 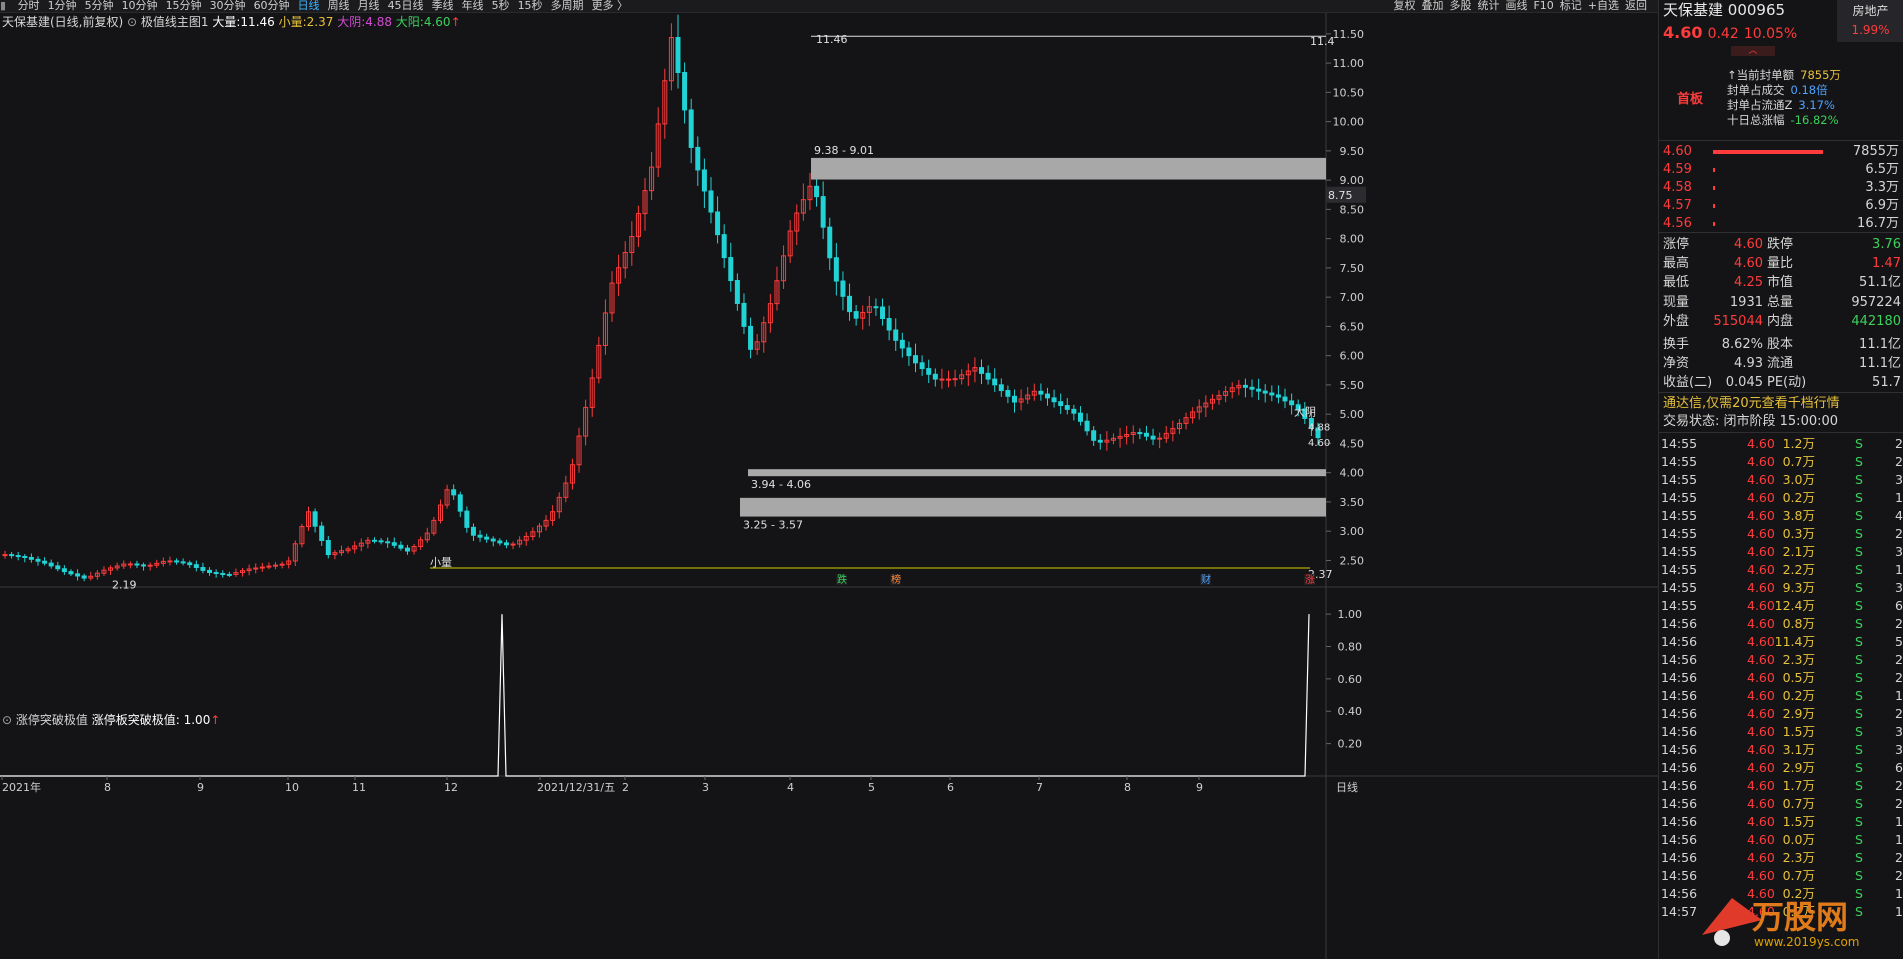 I want to click on tick-volume: 3.1万, so click(x=1798, y=749).